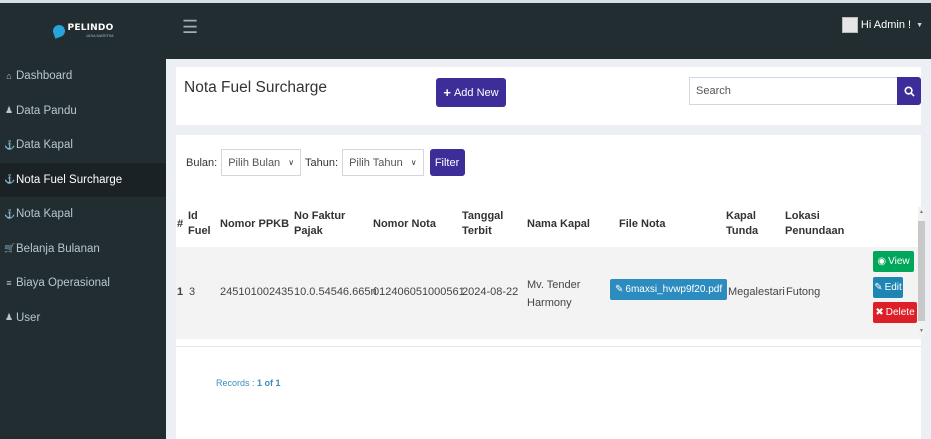 Image resolution: width=931 pixels, height=439 pixels. Describe the element at coordinates (10, 179) in the screenshot. I see `anchor-icon: ⚓` at that location.